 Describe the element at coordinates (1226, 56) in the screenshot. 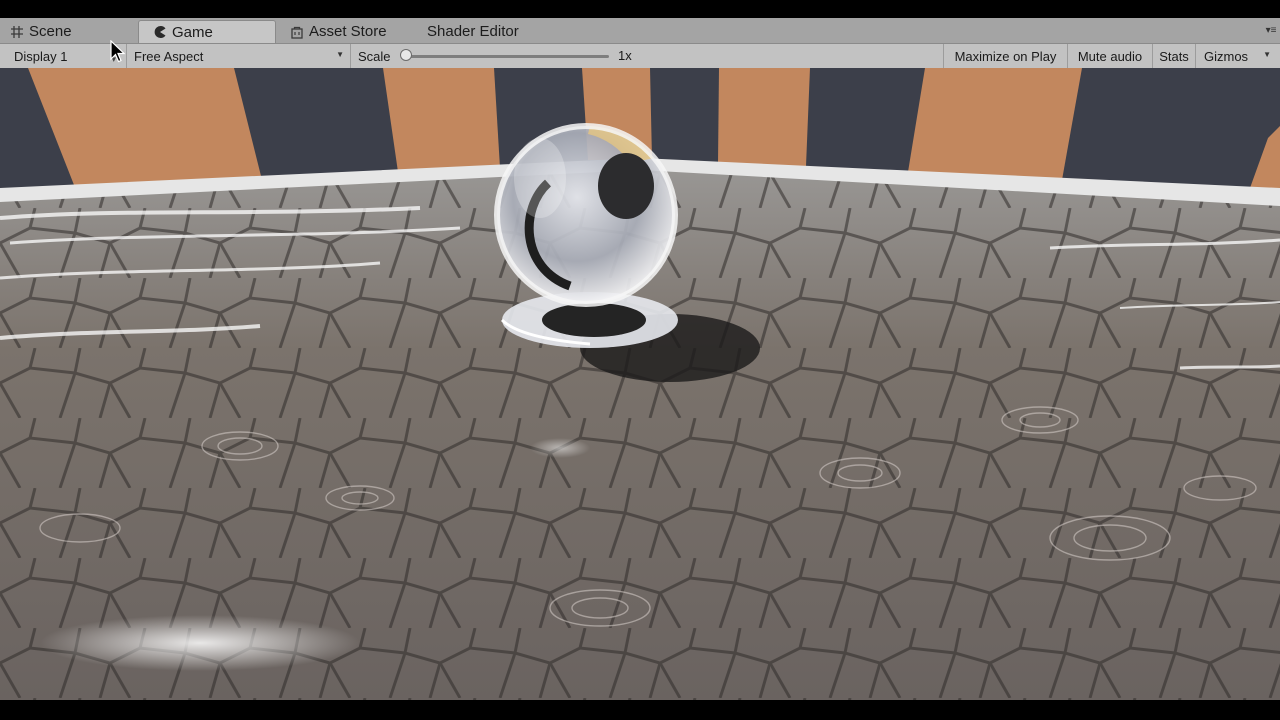

I see `gizmos-label: Gizmos` at that location.